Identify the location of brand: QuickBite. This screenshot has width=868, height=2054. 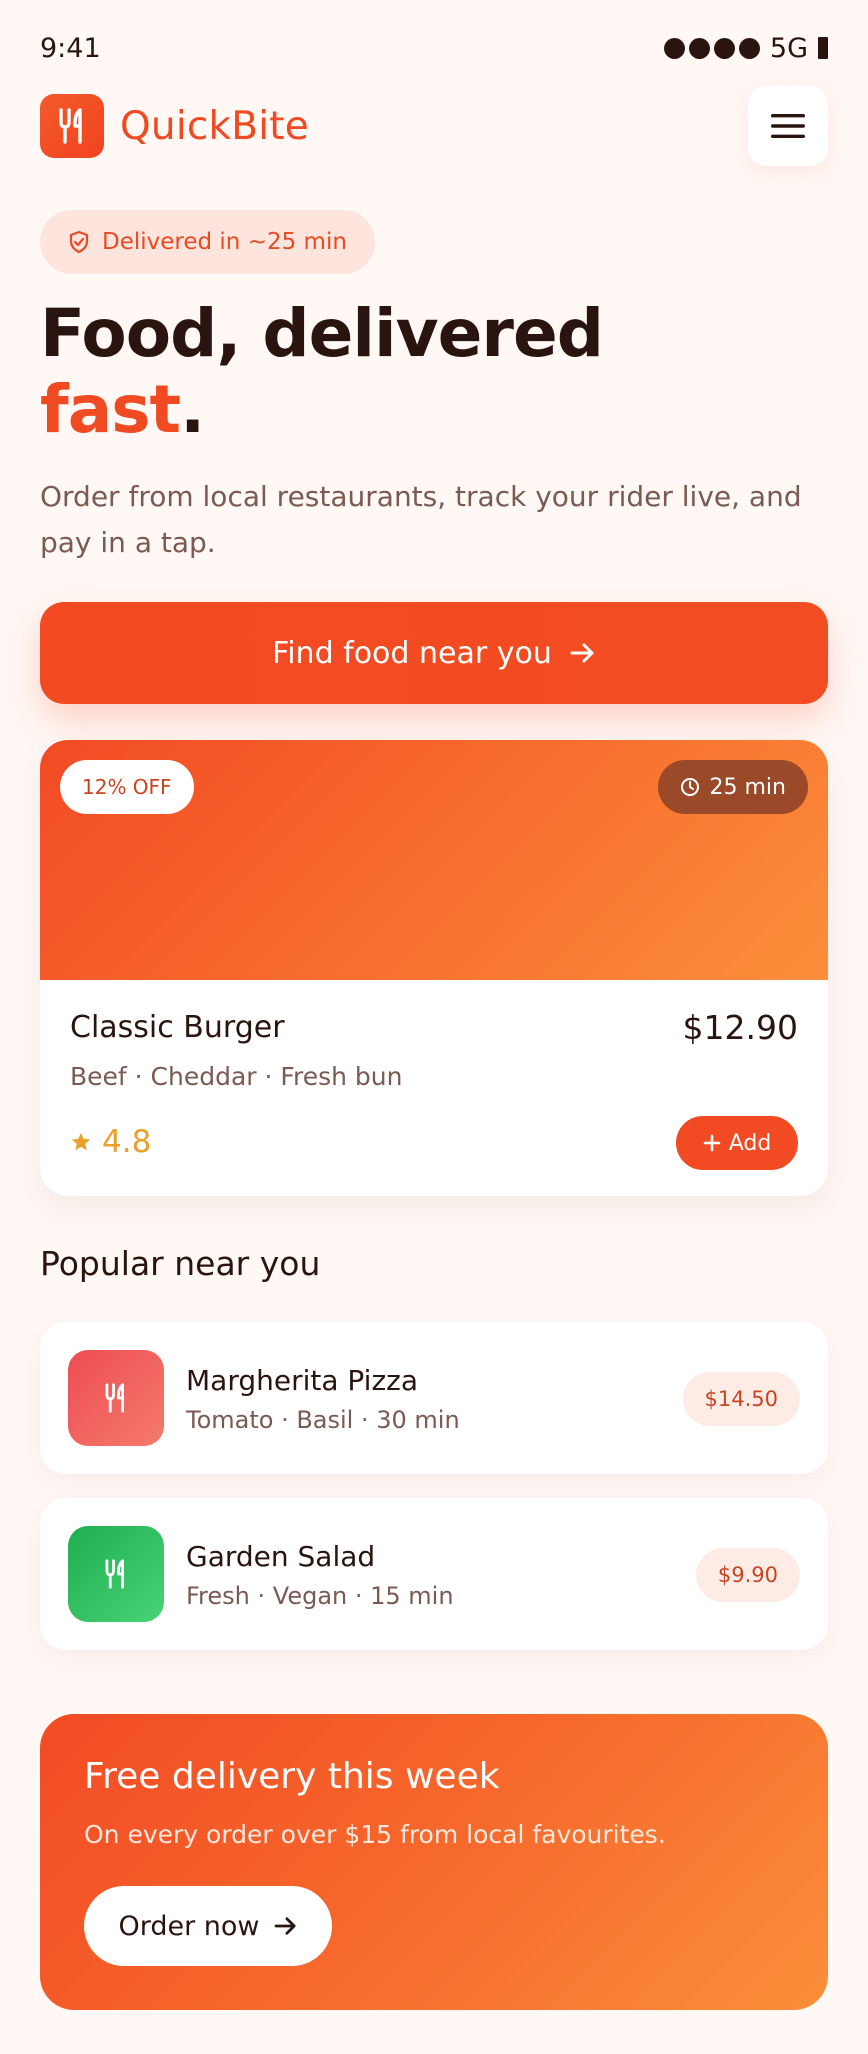
(174, 126).